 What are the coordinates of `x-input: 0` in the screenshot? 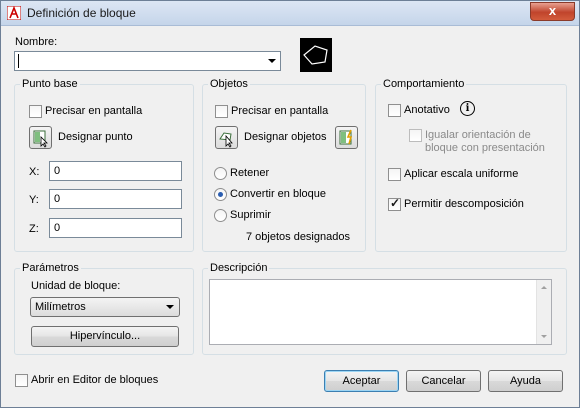 It's located at (115, 171).